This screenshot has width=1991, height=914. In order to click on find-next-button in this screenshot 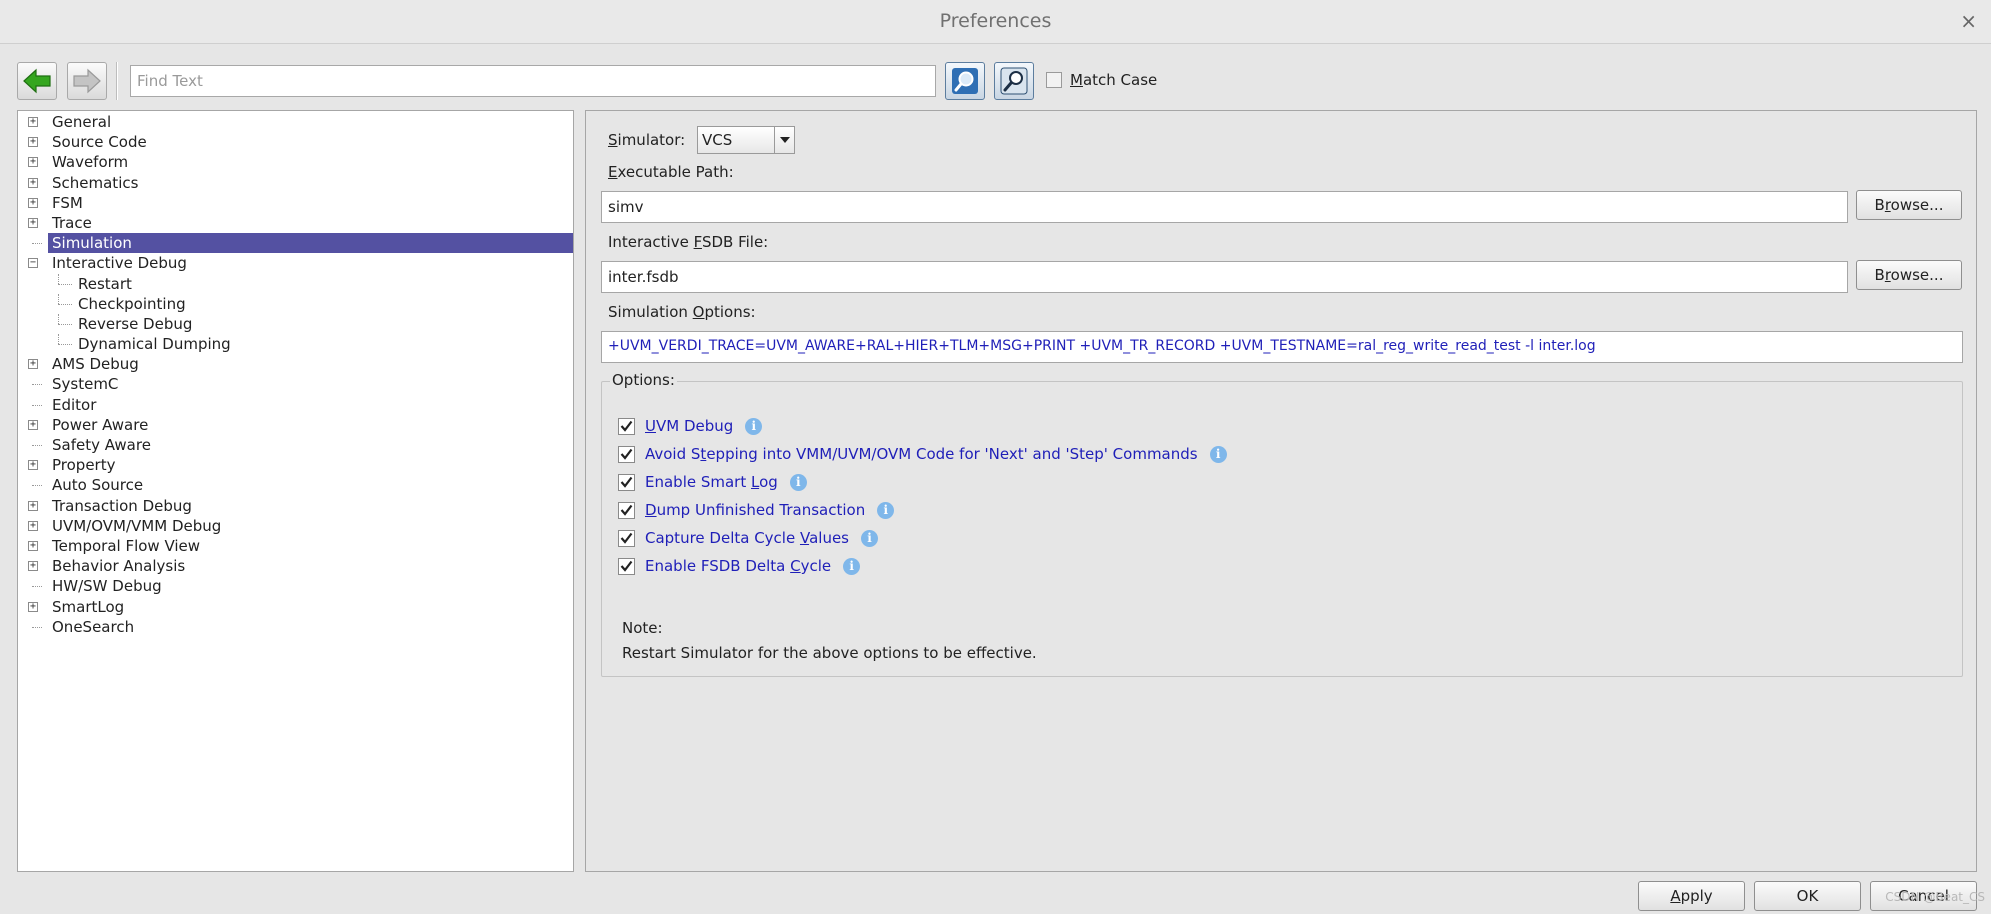, I will do `click(965, 81)`.